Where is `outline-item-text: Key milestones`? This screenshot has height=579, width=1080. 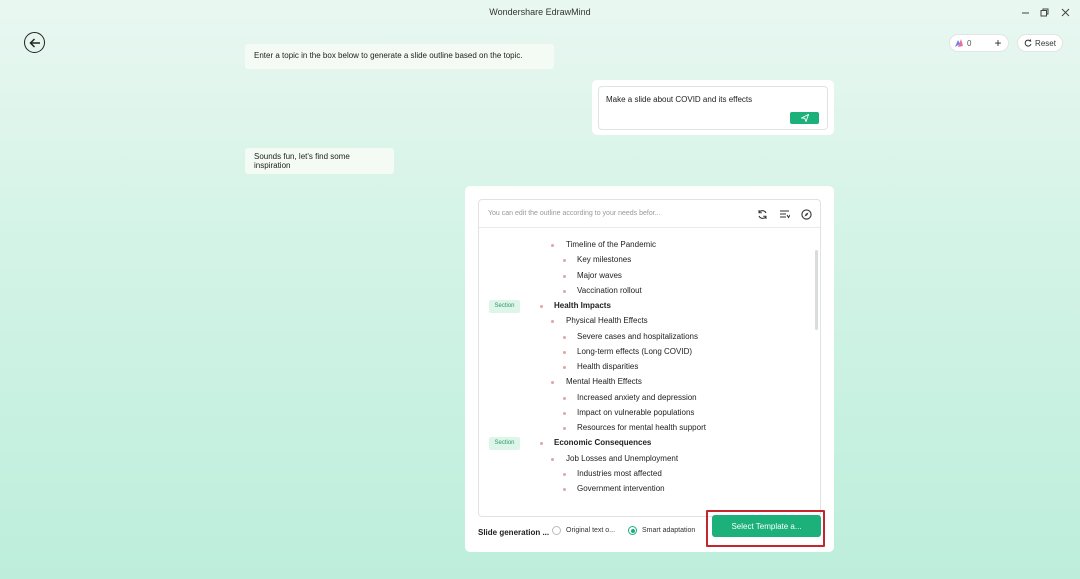 outline-item-text: Key milestones is located at coordinates (604, 260).